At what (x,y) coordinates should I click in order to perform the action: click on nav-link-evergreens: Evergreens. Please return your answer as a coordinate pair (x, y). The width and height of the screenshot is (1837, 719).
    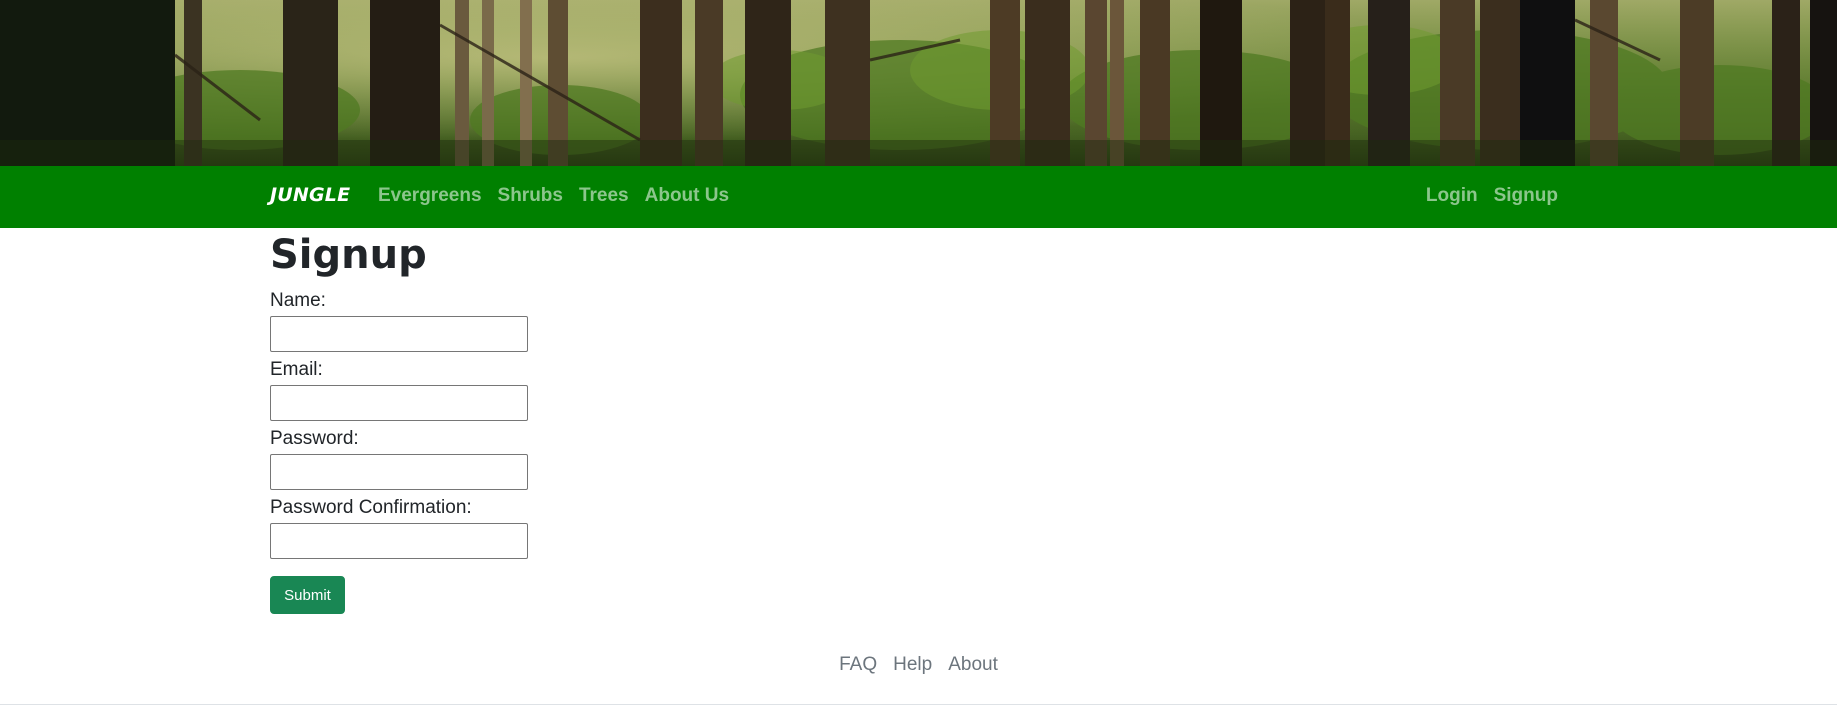
    Looking at the image, I should click on (430, 196).